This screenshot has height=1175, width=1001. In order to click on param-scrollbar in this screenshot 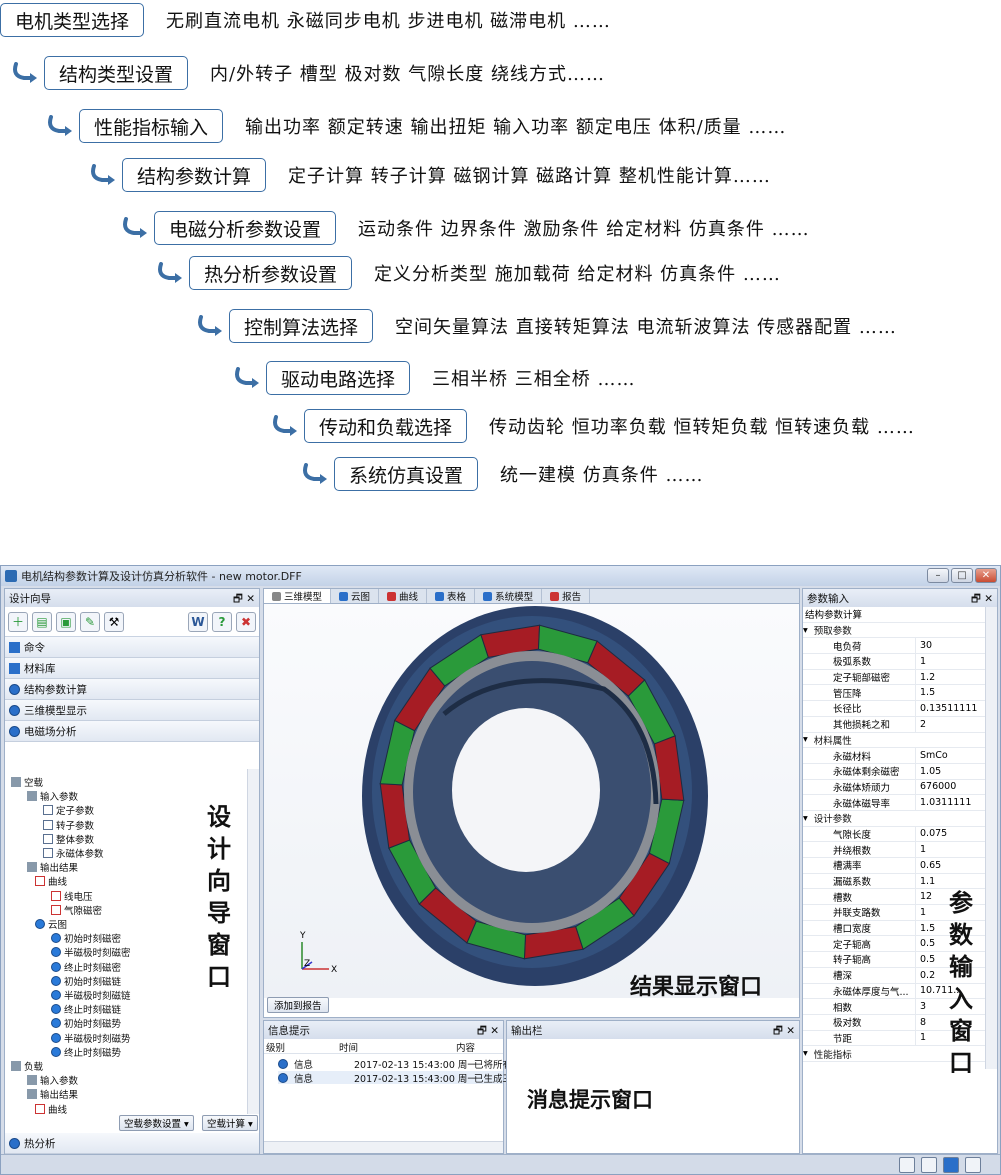, I will do `click(991, 838)`.